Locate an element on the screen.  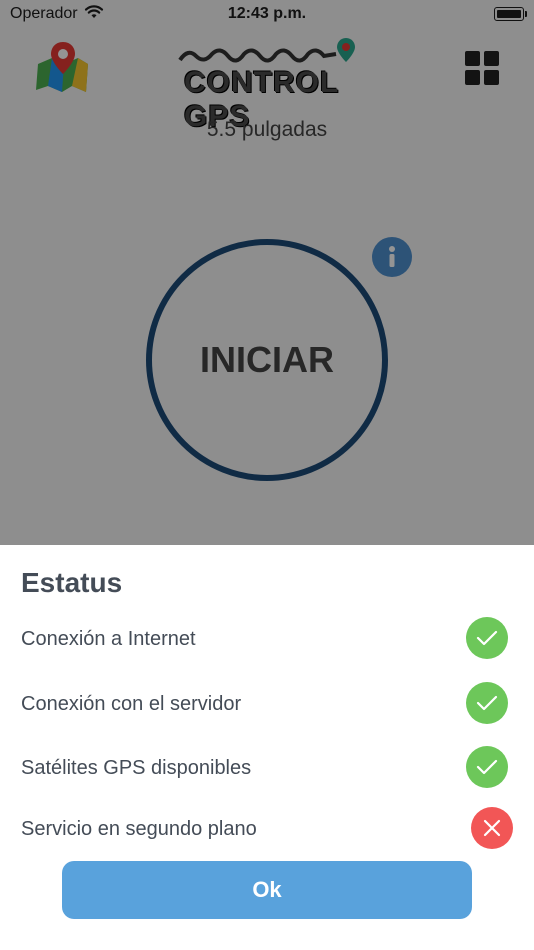
status-label: Conexión con el servidor is located at coordinates (131, 704).